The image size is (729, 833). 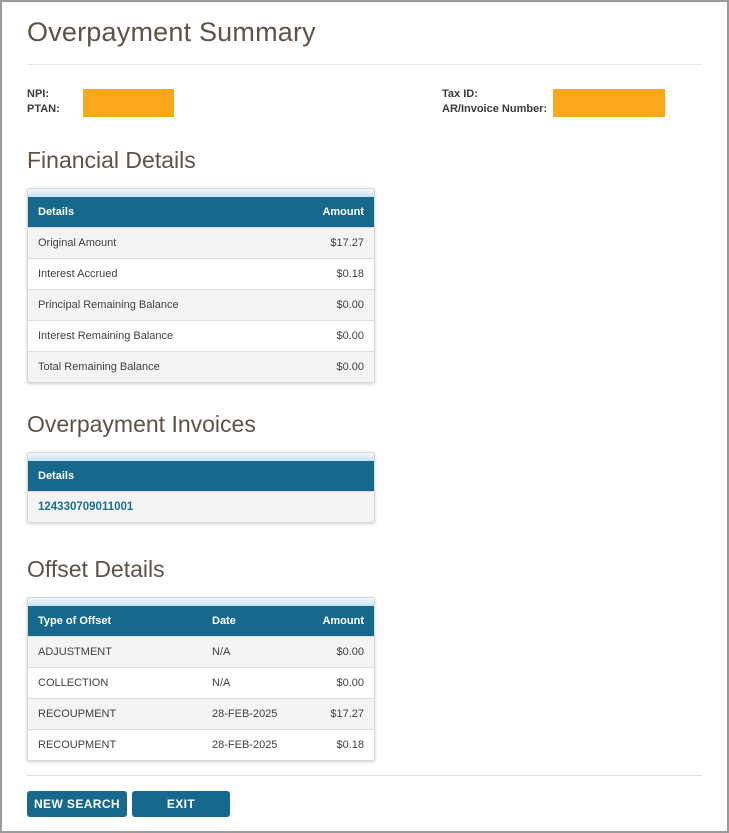 I want to click on row-label: Interest Accrued, so click(x=78, y=274).